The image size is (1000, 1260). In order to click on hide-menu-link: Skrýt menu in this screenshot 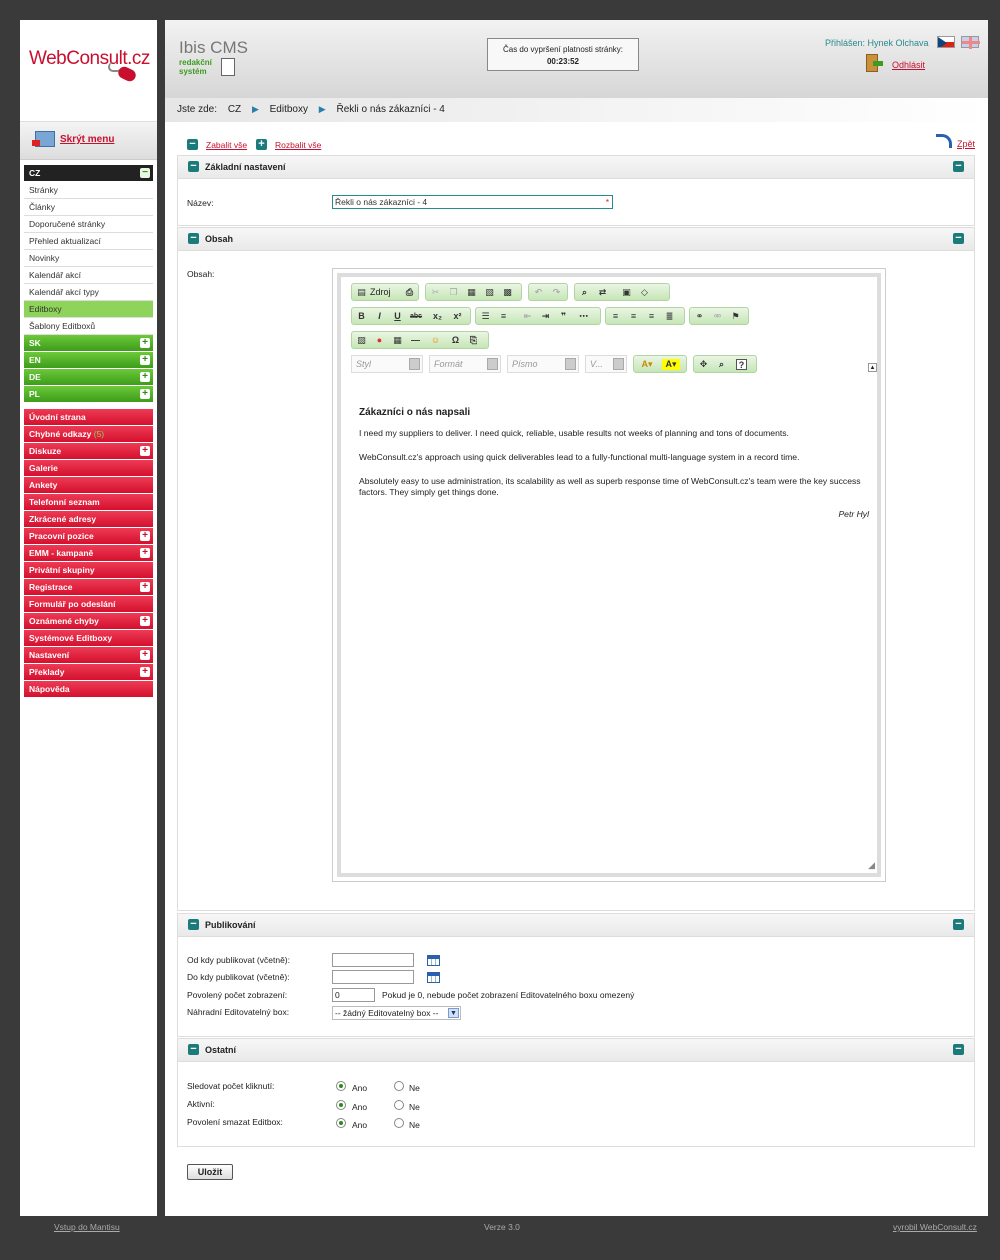, I will do `click(87, 139)`.